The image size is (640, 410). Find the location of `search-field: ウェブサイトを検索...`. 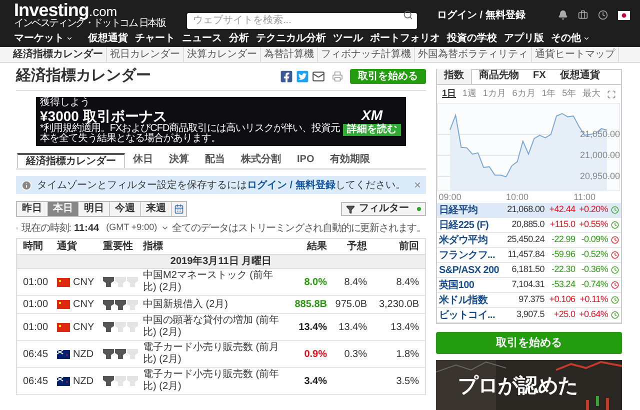

search-field: ウェブサイトを検索... is located at coordinates (302, 20).